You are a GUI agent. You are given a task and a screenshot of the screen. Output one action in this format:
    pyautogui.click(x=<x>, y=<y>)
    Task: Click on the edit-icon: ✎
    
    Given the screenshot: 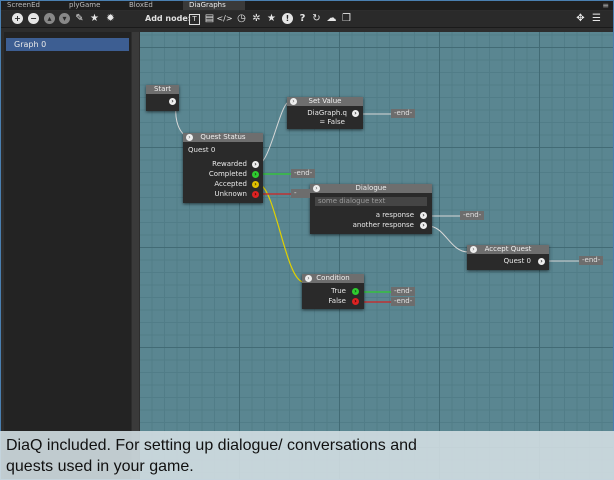 What is the action you would take?
    pyautogui.click(x=79, y=18)
    